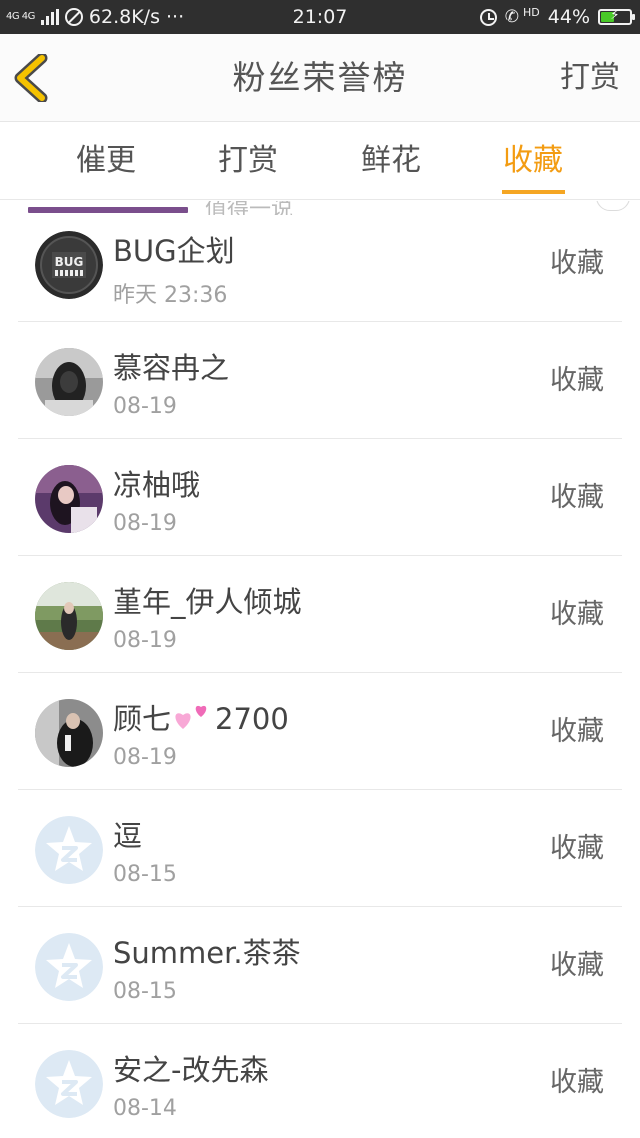 The width and height of the screenshot is (640, 1138). Describe the element at coordinates (320, 17) in the screenshot. I see `status-bar: 4G 4G 62.8K/s ··· 21:07 ✆ HD 44% ⚡` at that location.